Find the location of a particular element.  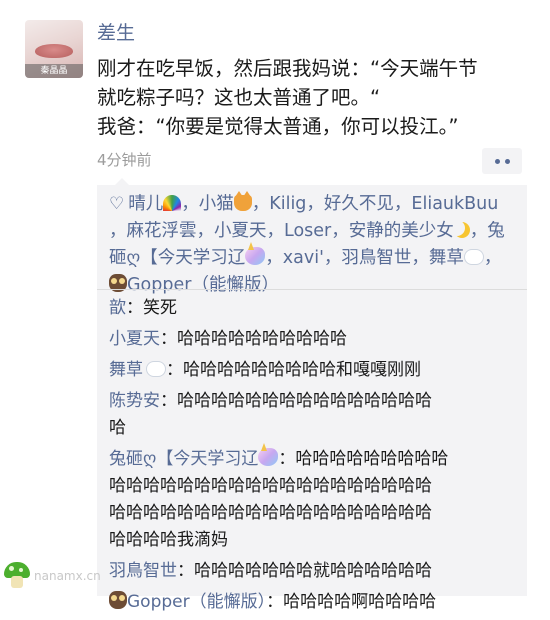

liker-names: 晴儿 is located at coordinates (145, 204).